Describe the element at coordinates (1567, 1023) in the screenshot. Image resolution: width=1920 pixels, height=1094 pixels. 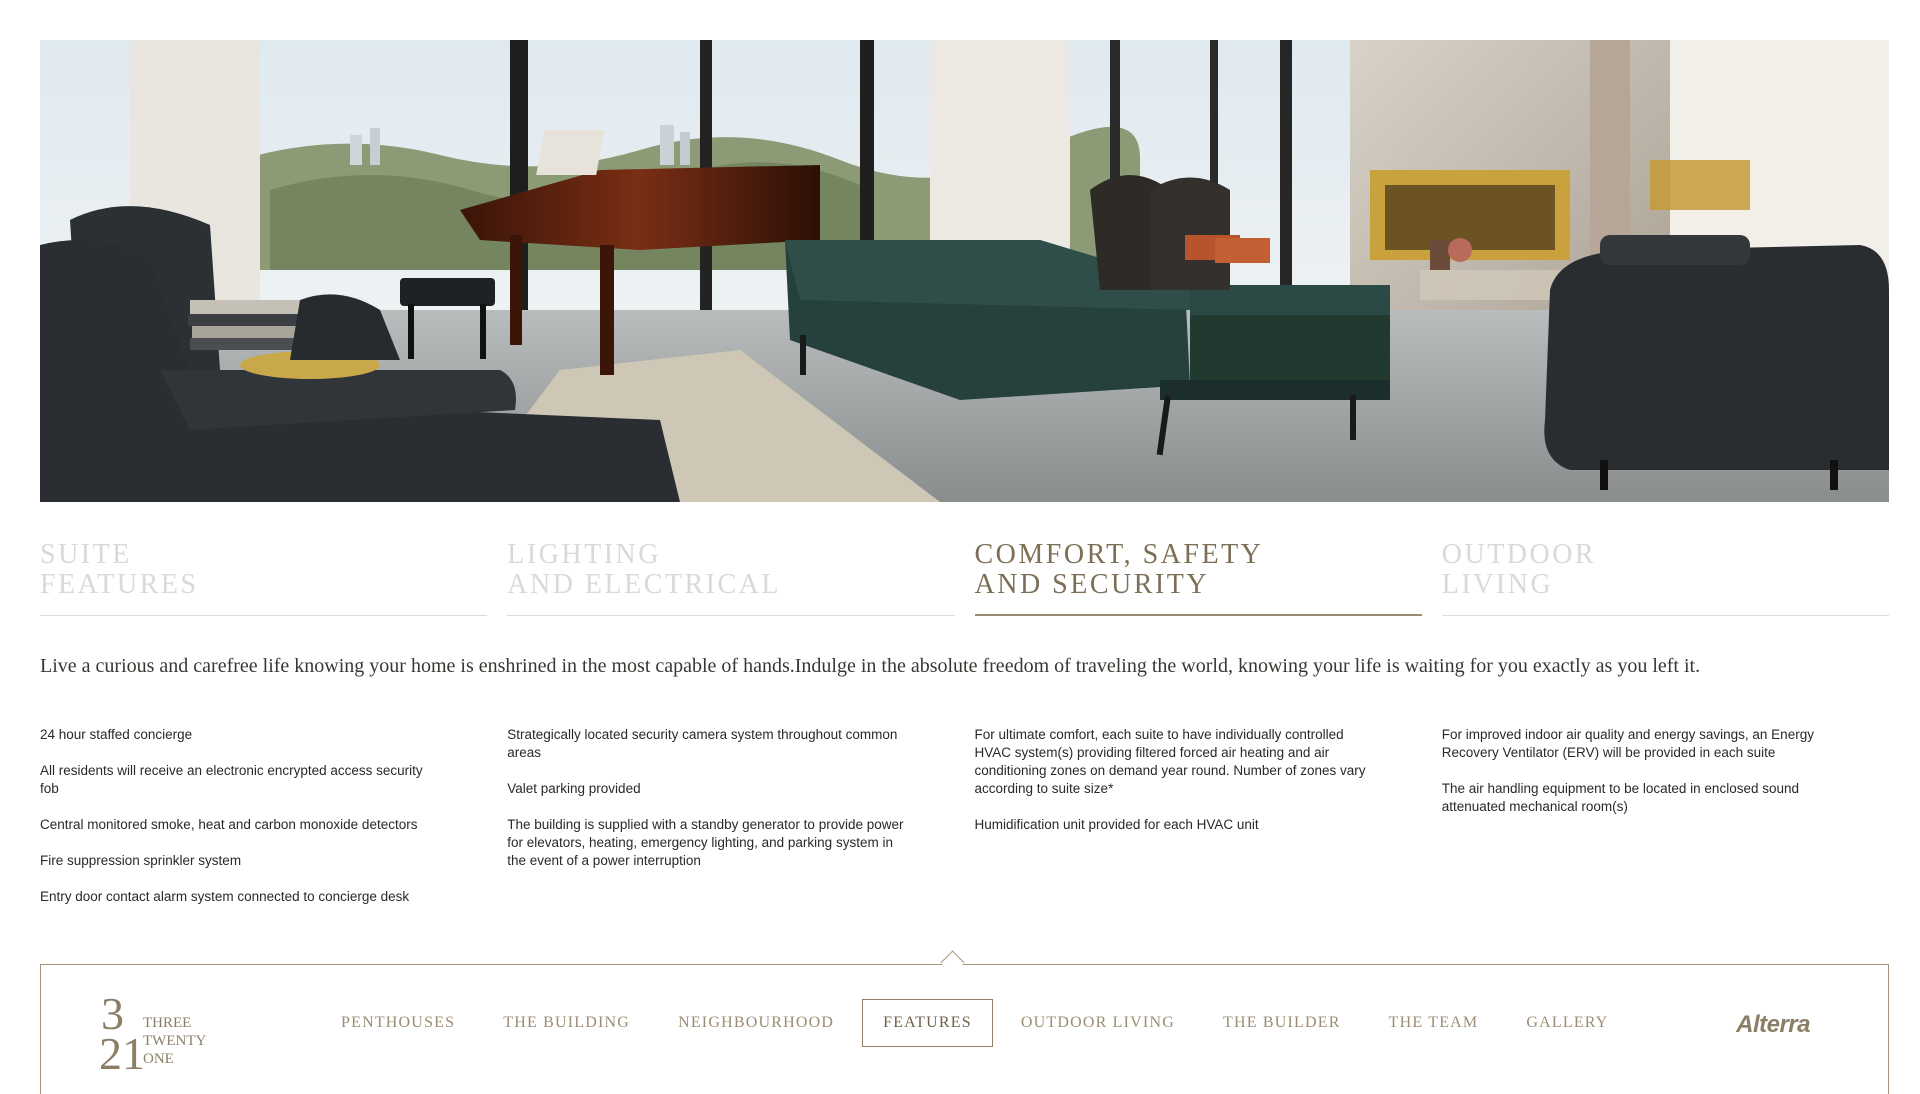
I see `nav-gallery: GALLERY` at that location.